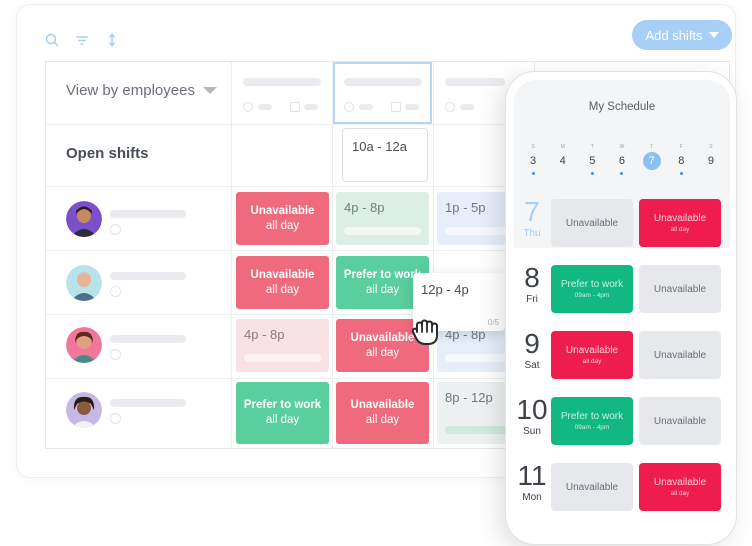  I want to click on schedule-date: 9 Sat, so click(532, 347).